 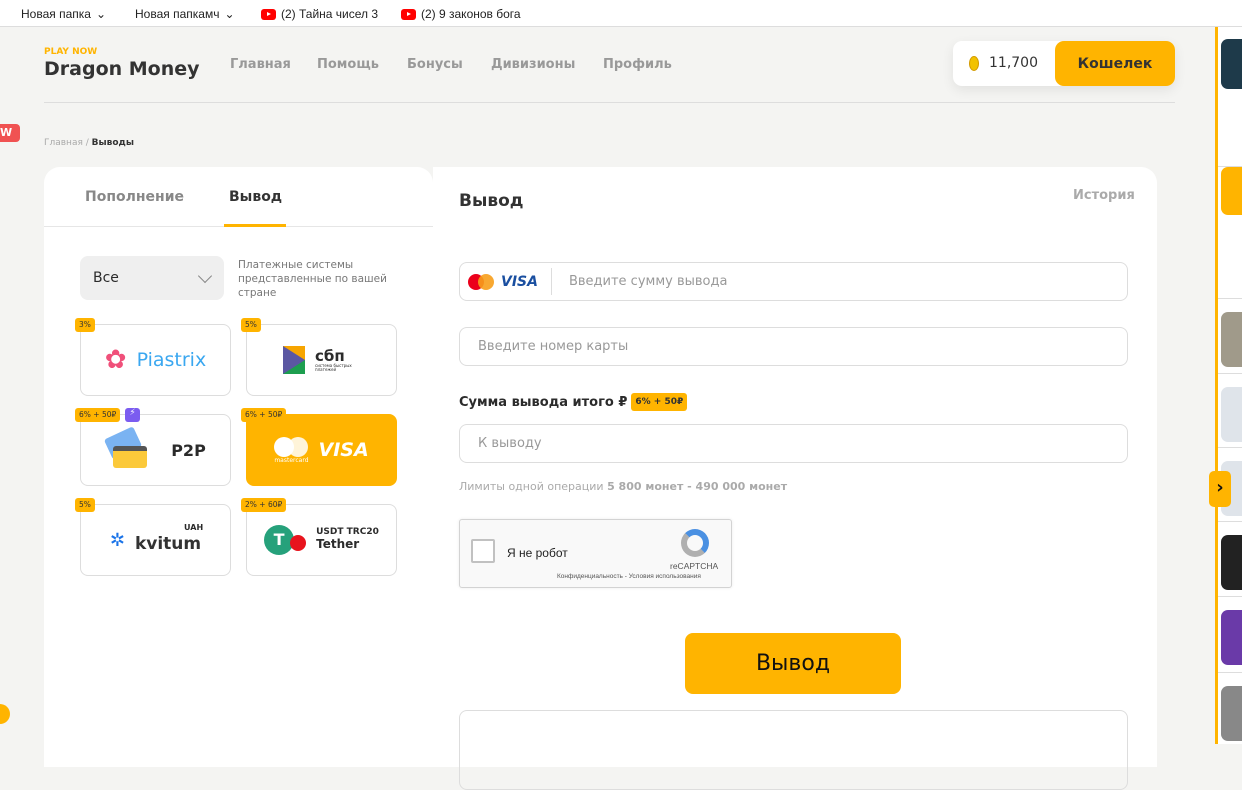 I want to click on logo: Dragon Money, so click(x=122, y=69).